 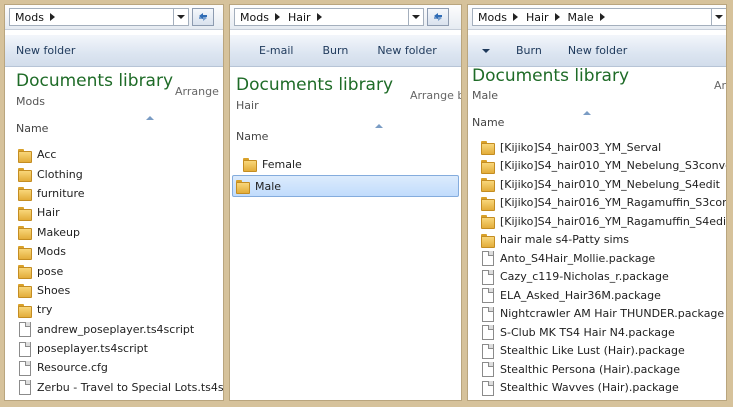 I want to click on file-item: Stealthic Wavves (Hair).package, so click(x=597, y=388).